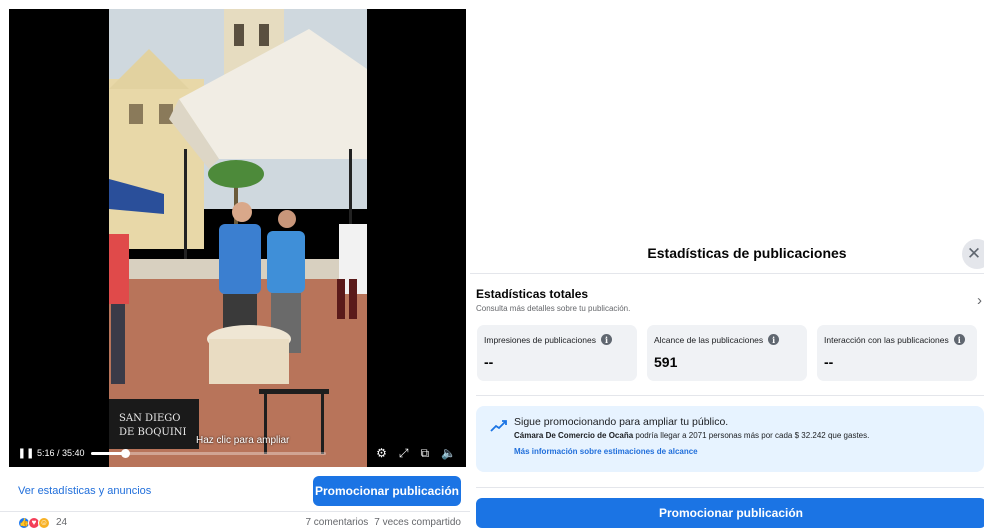 This screenshot has height=531, width=984. I want to click on metric-card-reach: Alcance de las publicaciones i 591, so click(727, 353).